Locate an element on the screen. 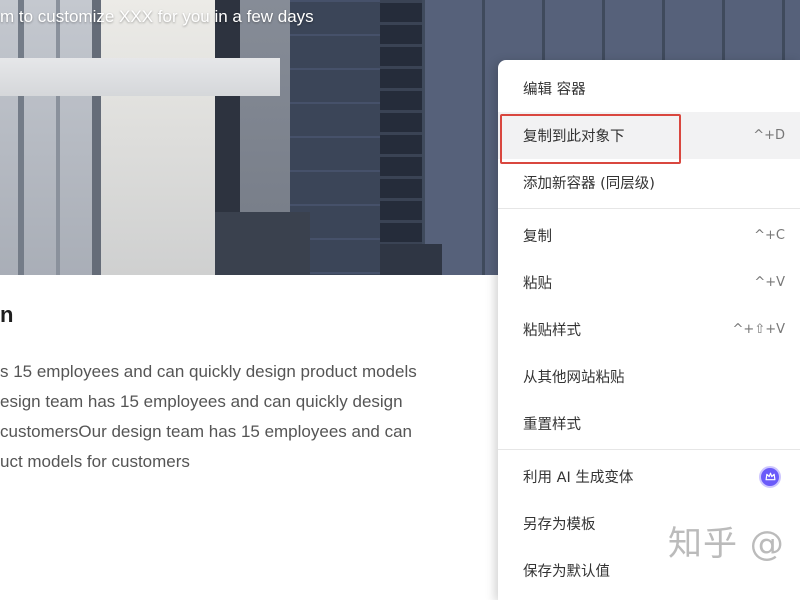 Image resolution: width=800 pixels, height=600 pixels. crown-icon is located at coordinates (770, 476).